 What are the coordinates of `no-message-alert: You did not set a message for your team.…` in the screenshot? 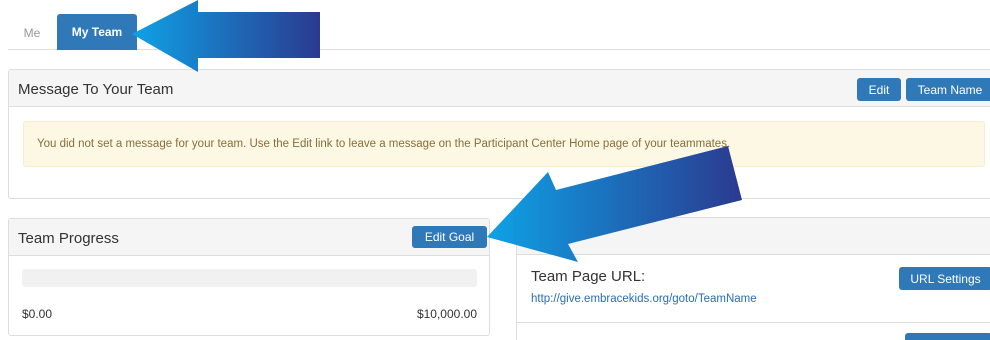 It's located at (504, 144).